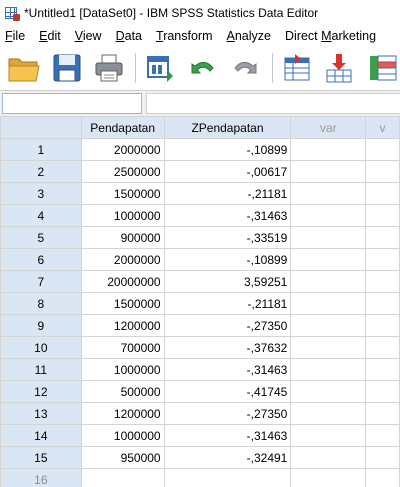 The image size is (400, 487). I want to click on row-number: 7, so click(41, 281).